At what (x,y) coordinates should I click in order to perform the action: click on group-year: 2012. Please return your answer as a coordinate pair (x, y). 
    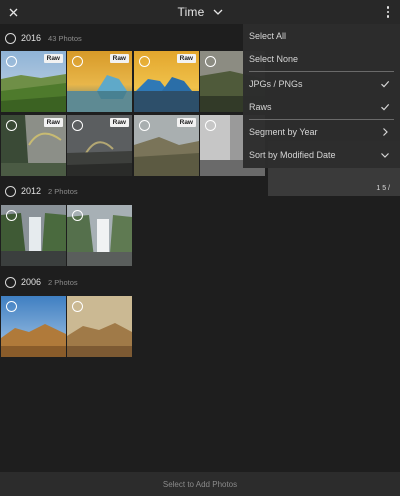
    Looking at the image, I should click on (31, 191).